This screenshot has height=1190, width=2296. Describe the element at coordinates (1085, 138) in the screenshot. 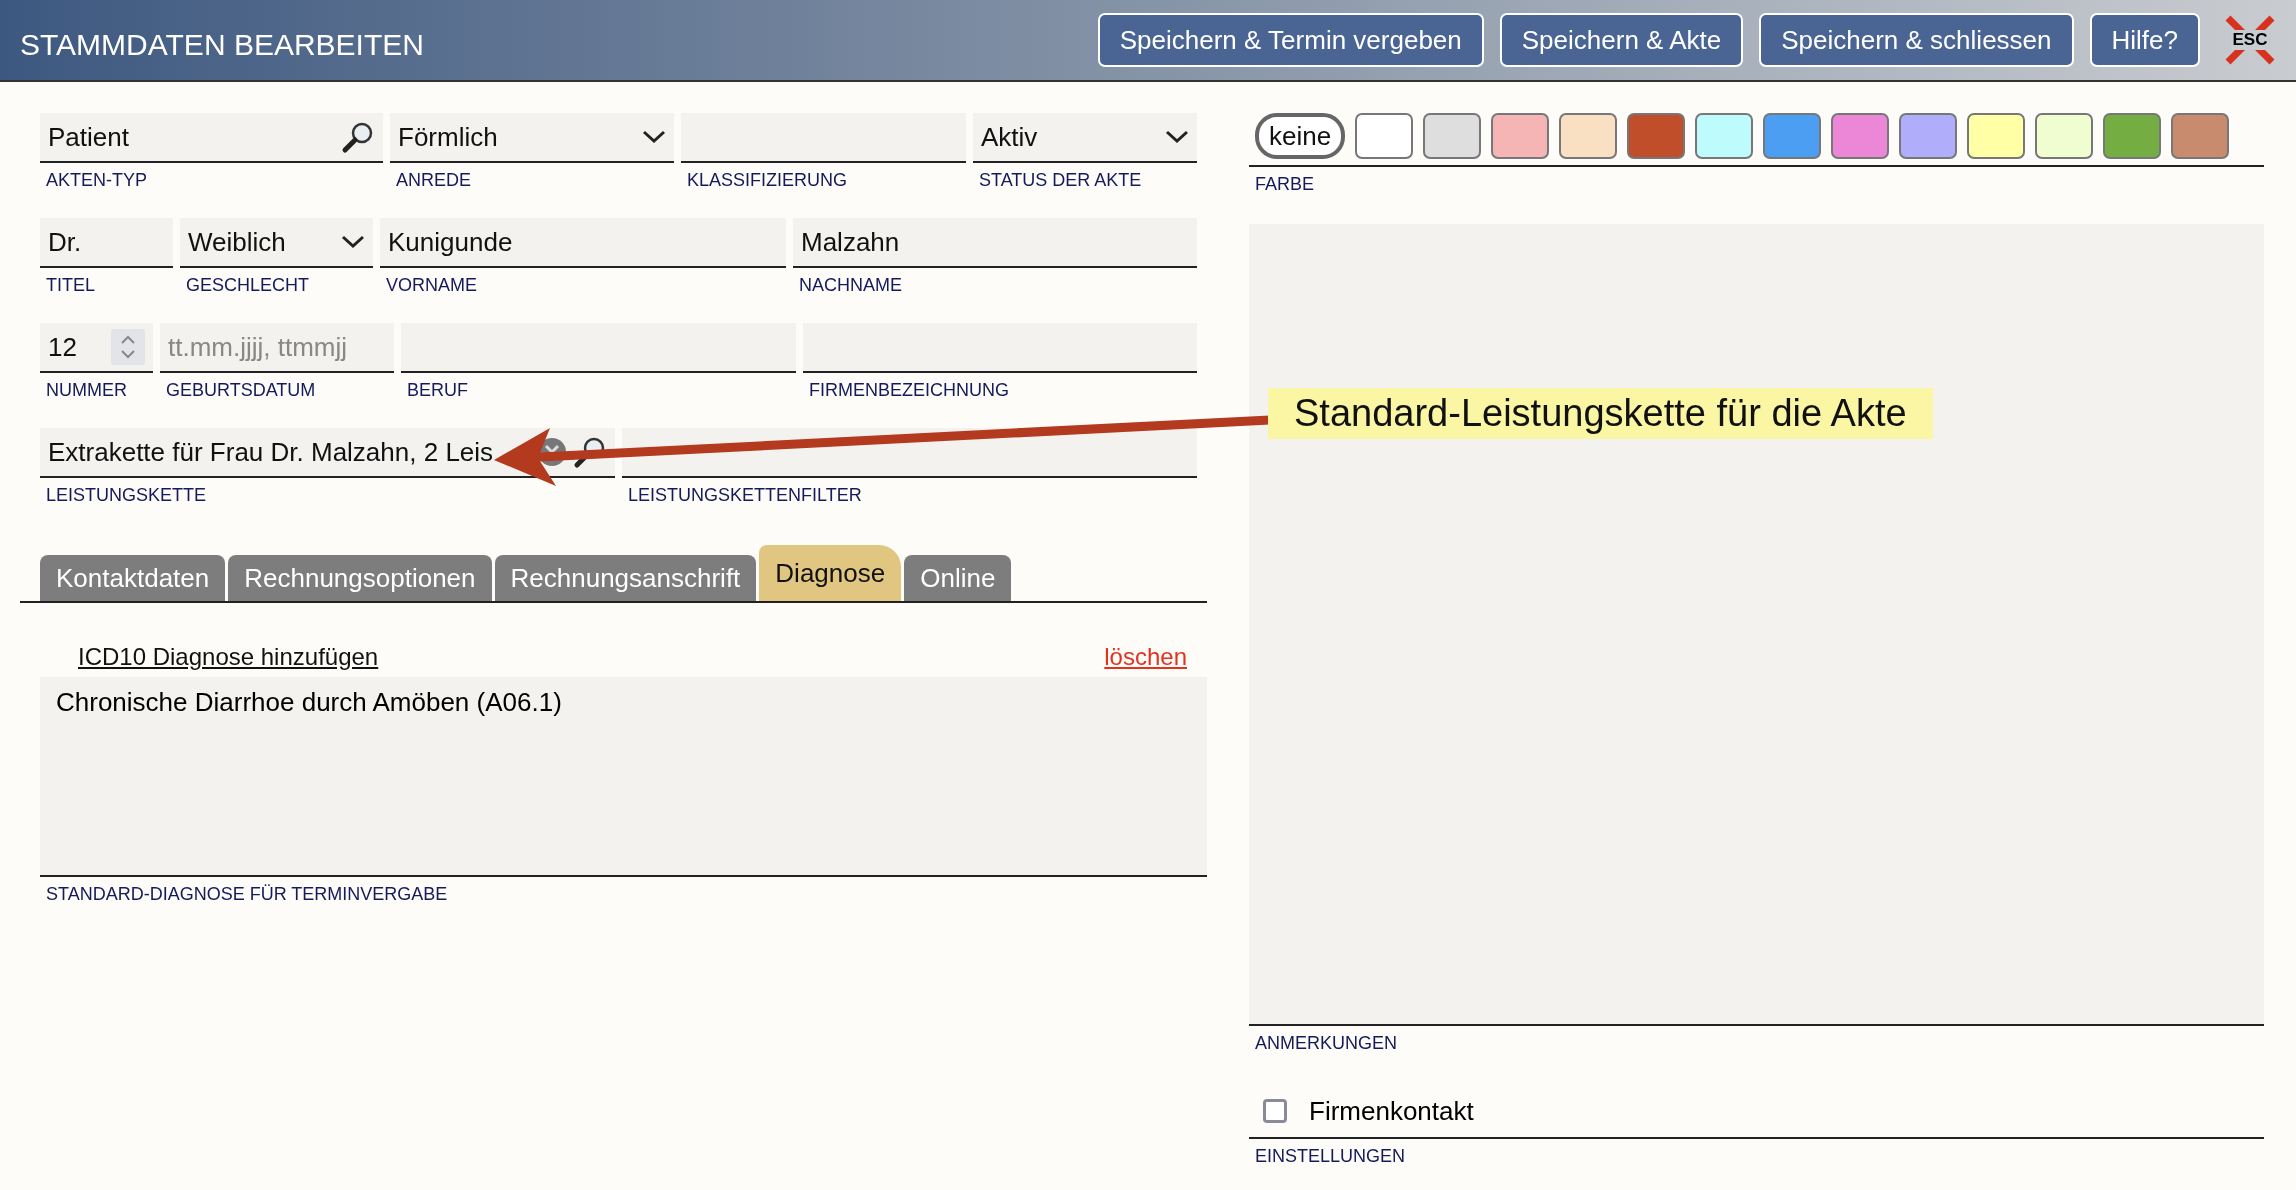

I see `dropdown: Aktiv` at that location.